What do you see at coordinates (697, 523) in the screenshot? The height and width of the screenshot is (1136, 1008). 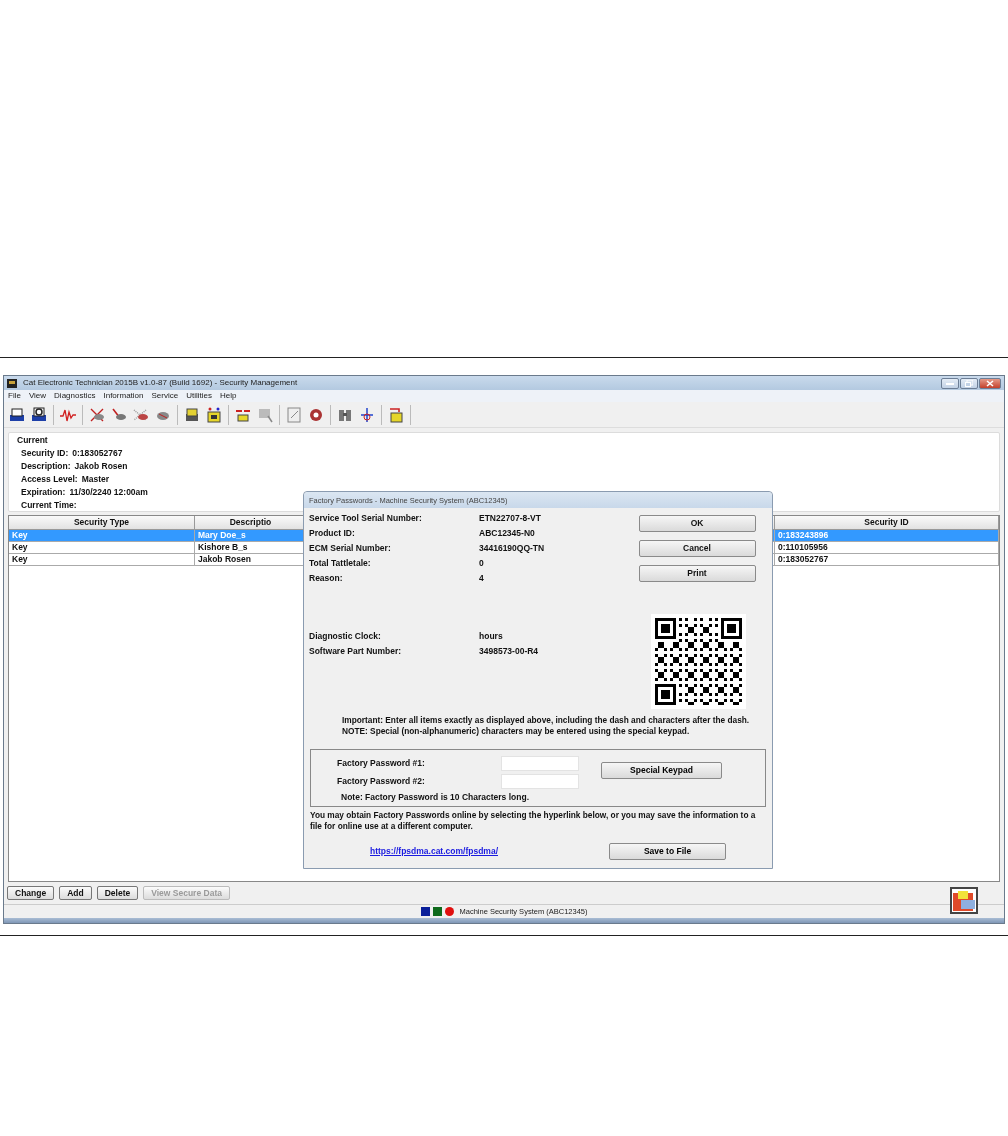 I see `dialog-button: OK` at bounding box center [697, 523].